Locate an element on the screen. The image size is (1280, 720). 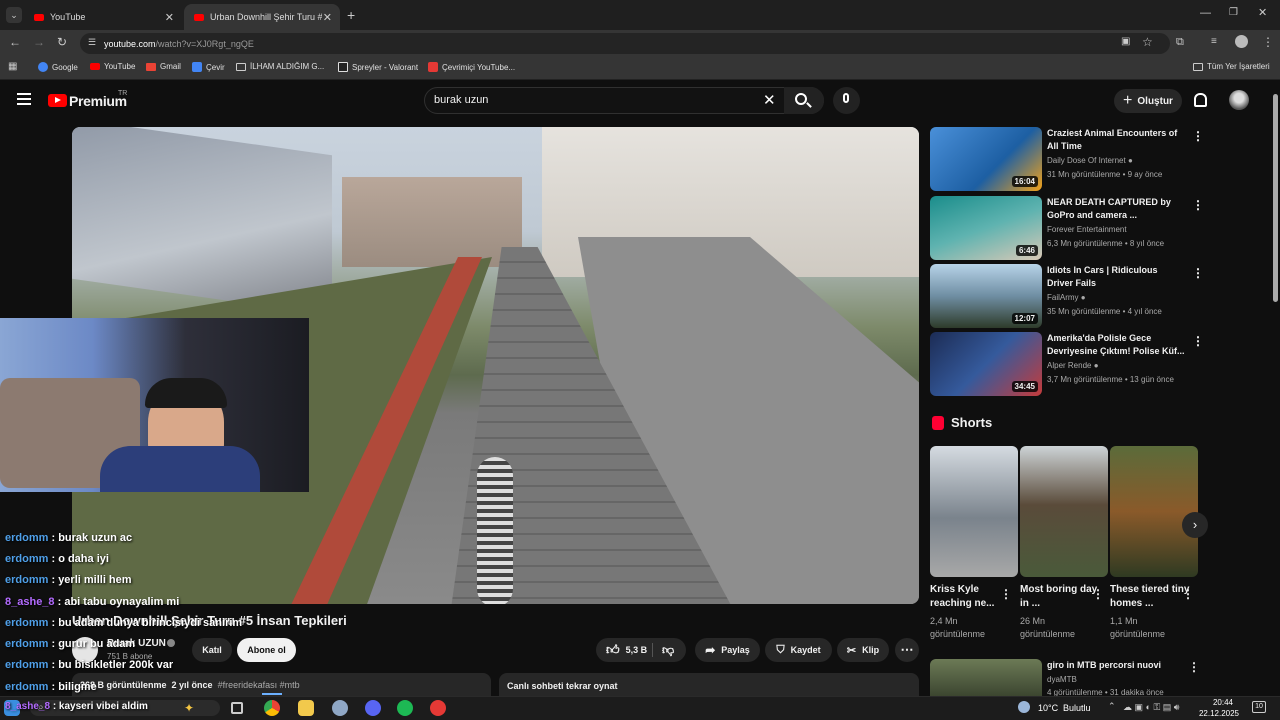
tab-youtube: YouTube ✕ is located at coordinates (103, 17).